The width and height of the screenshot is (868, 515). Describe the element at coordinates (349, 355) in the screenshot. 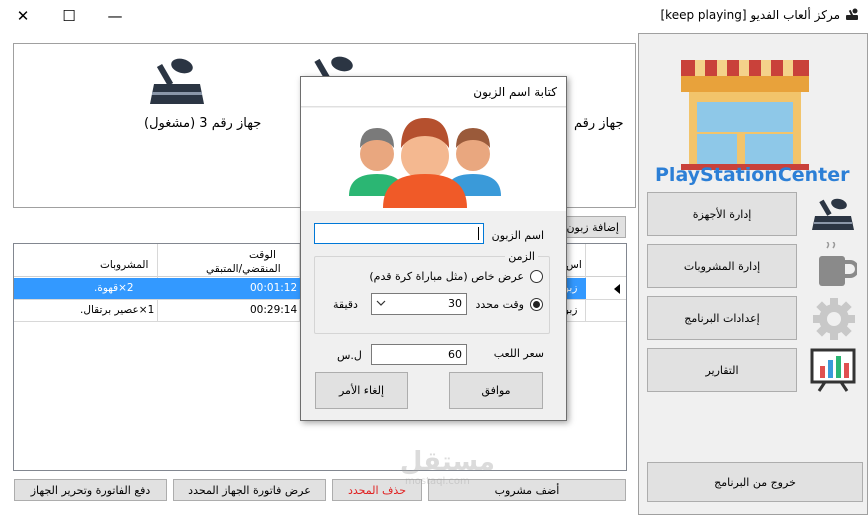

I see `currency-label: ل.س` at that location.